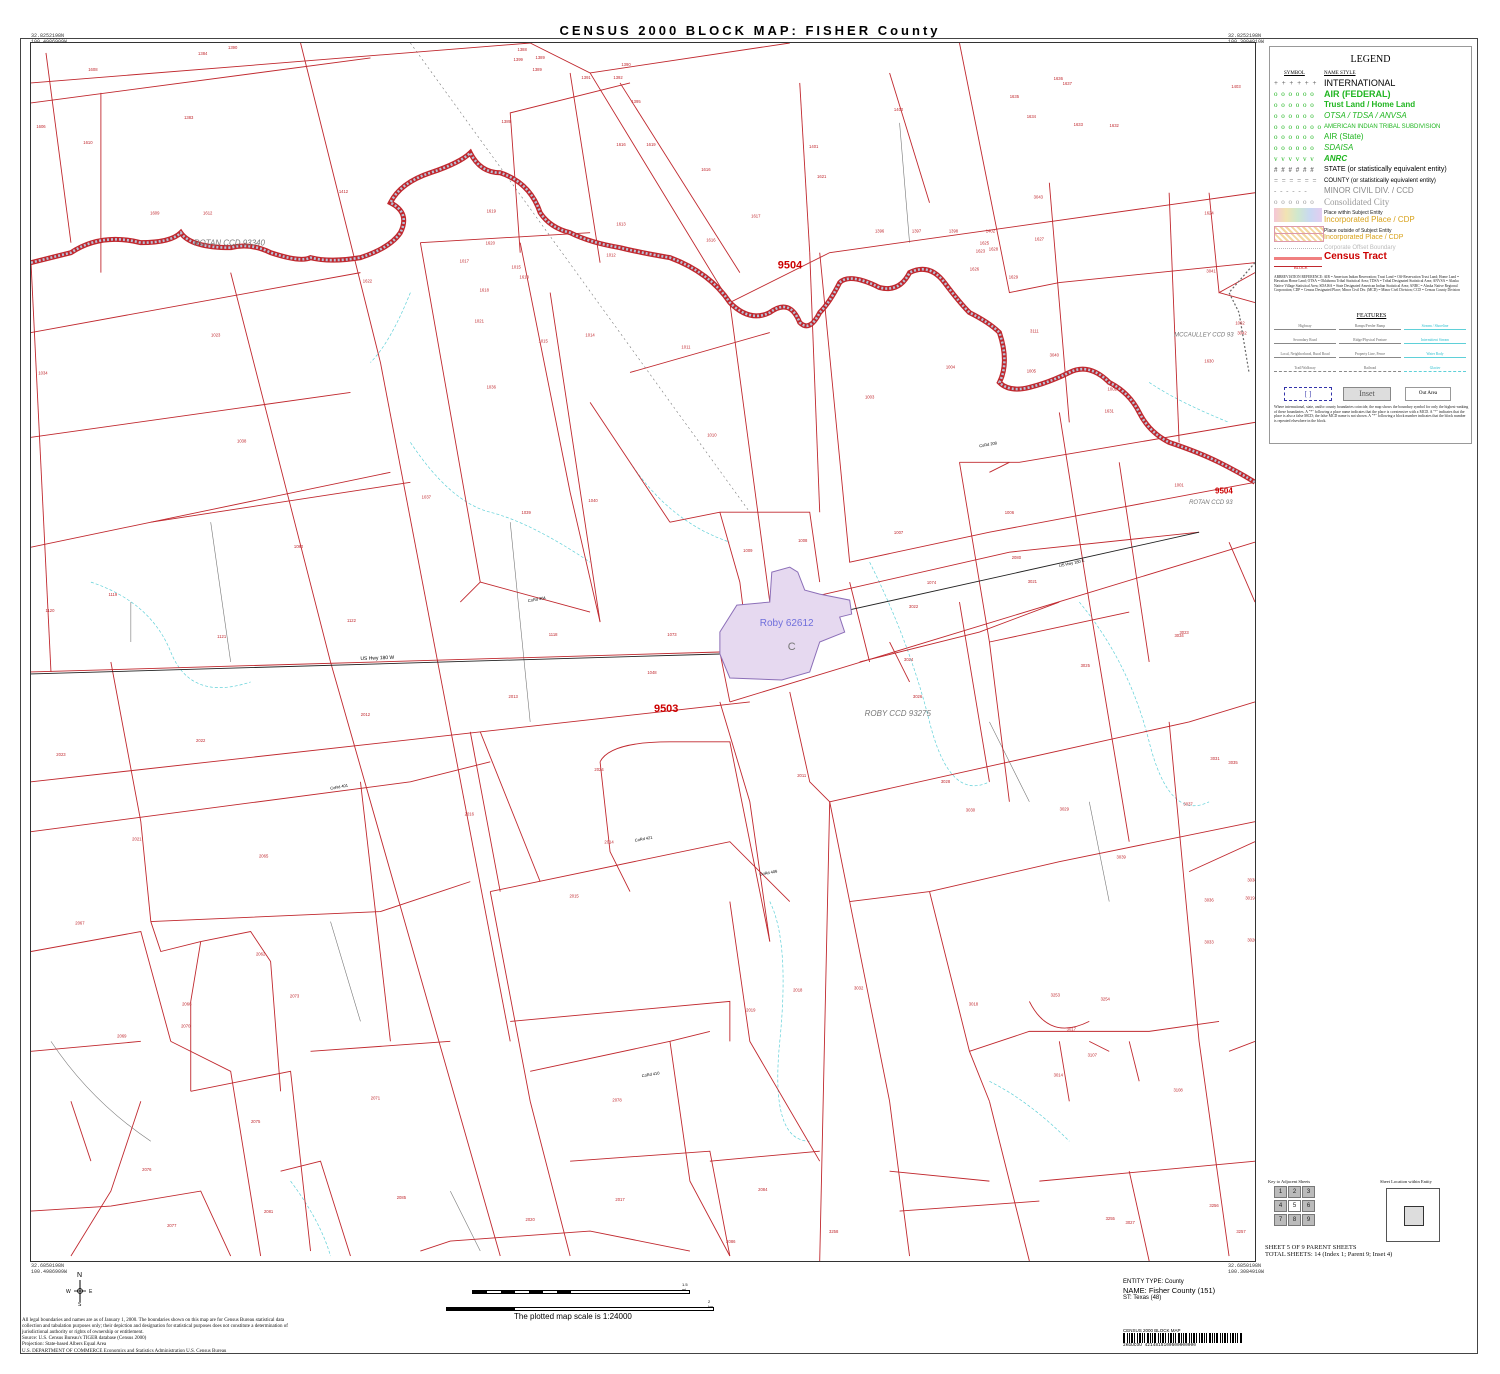 This screenshot has height=1374, width=1500. I want to click on block-number-label: 1616, so click(706, 169).